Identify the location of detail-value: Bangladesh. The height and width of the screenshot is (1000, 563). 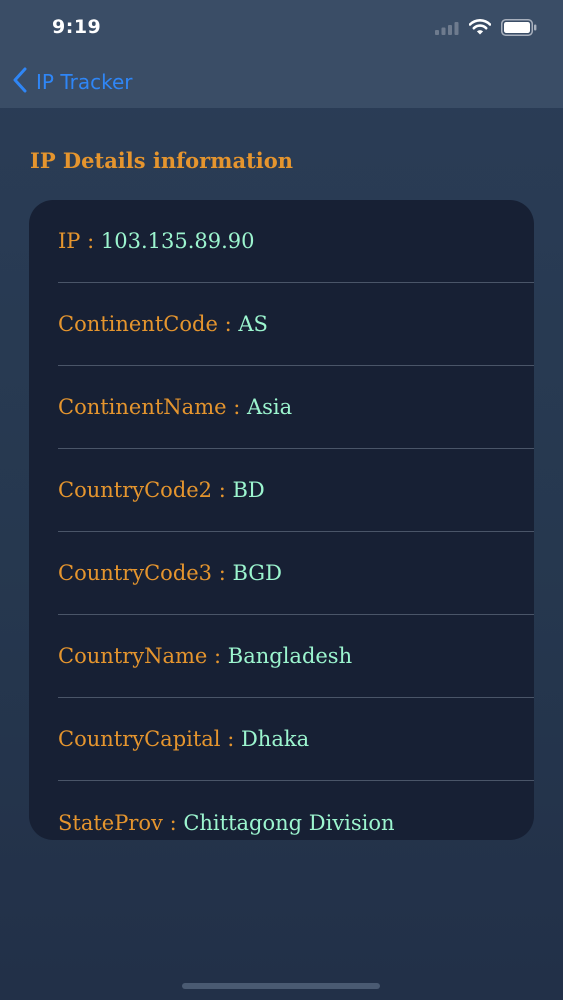
(290, 656).